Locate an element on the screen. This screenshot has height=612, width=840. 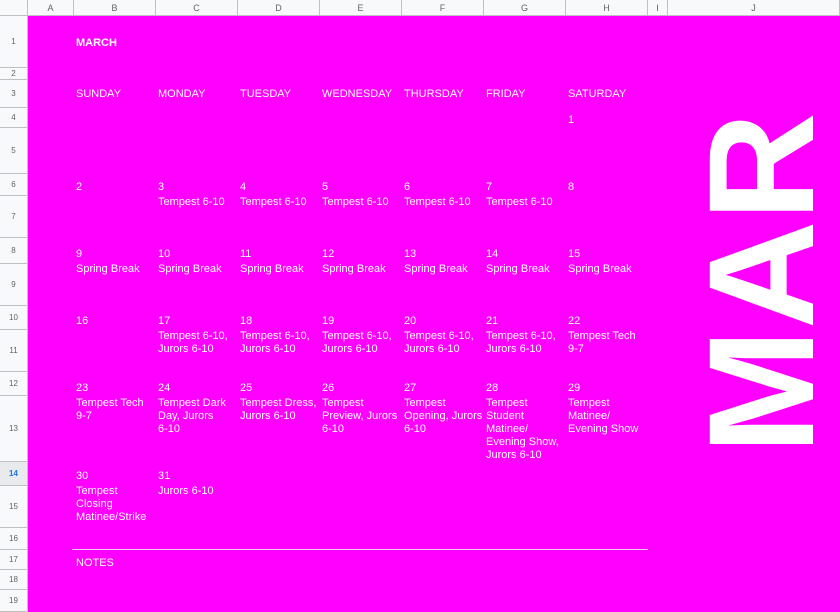
day-number: 3 is located at coordinates (161, 187).